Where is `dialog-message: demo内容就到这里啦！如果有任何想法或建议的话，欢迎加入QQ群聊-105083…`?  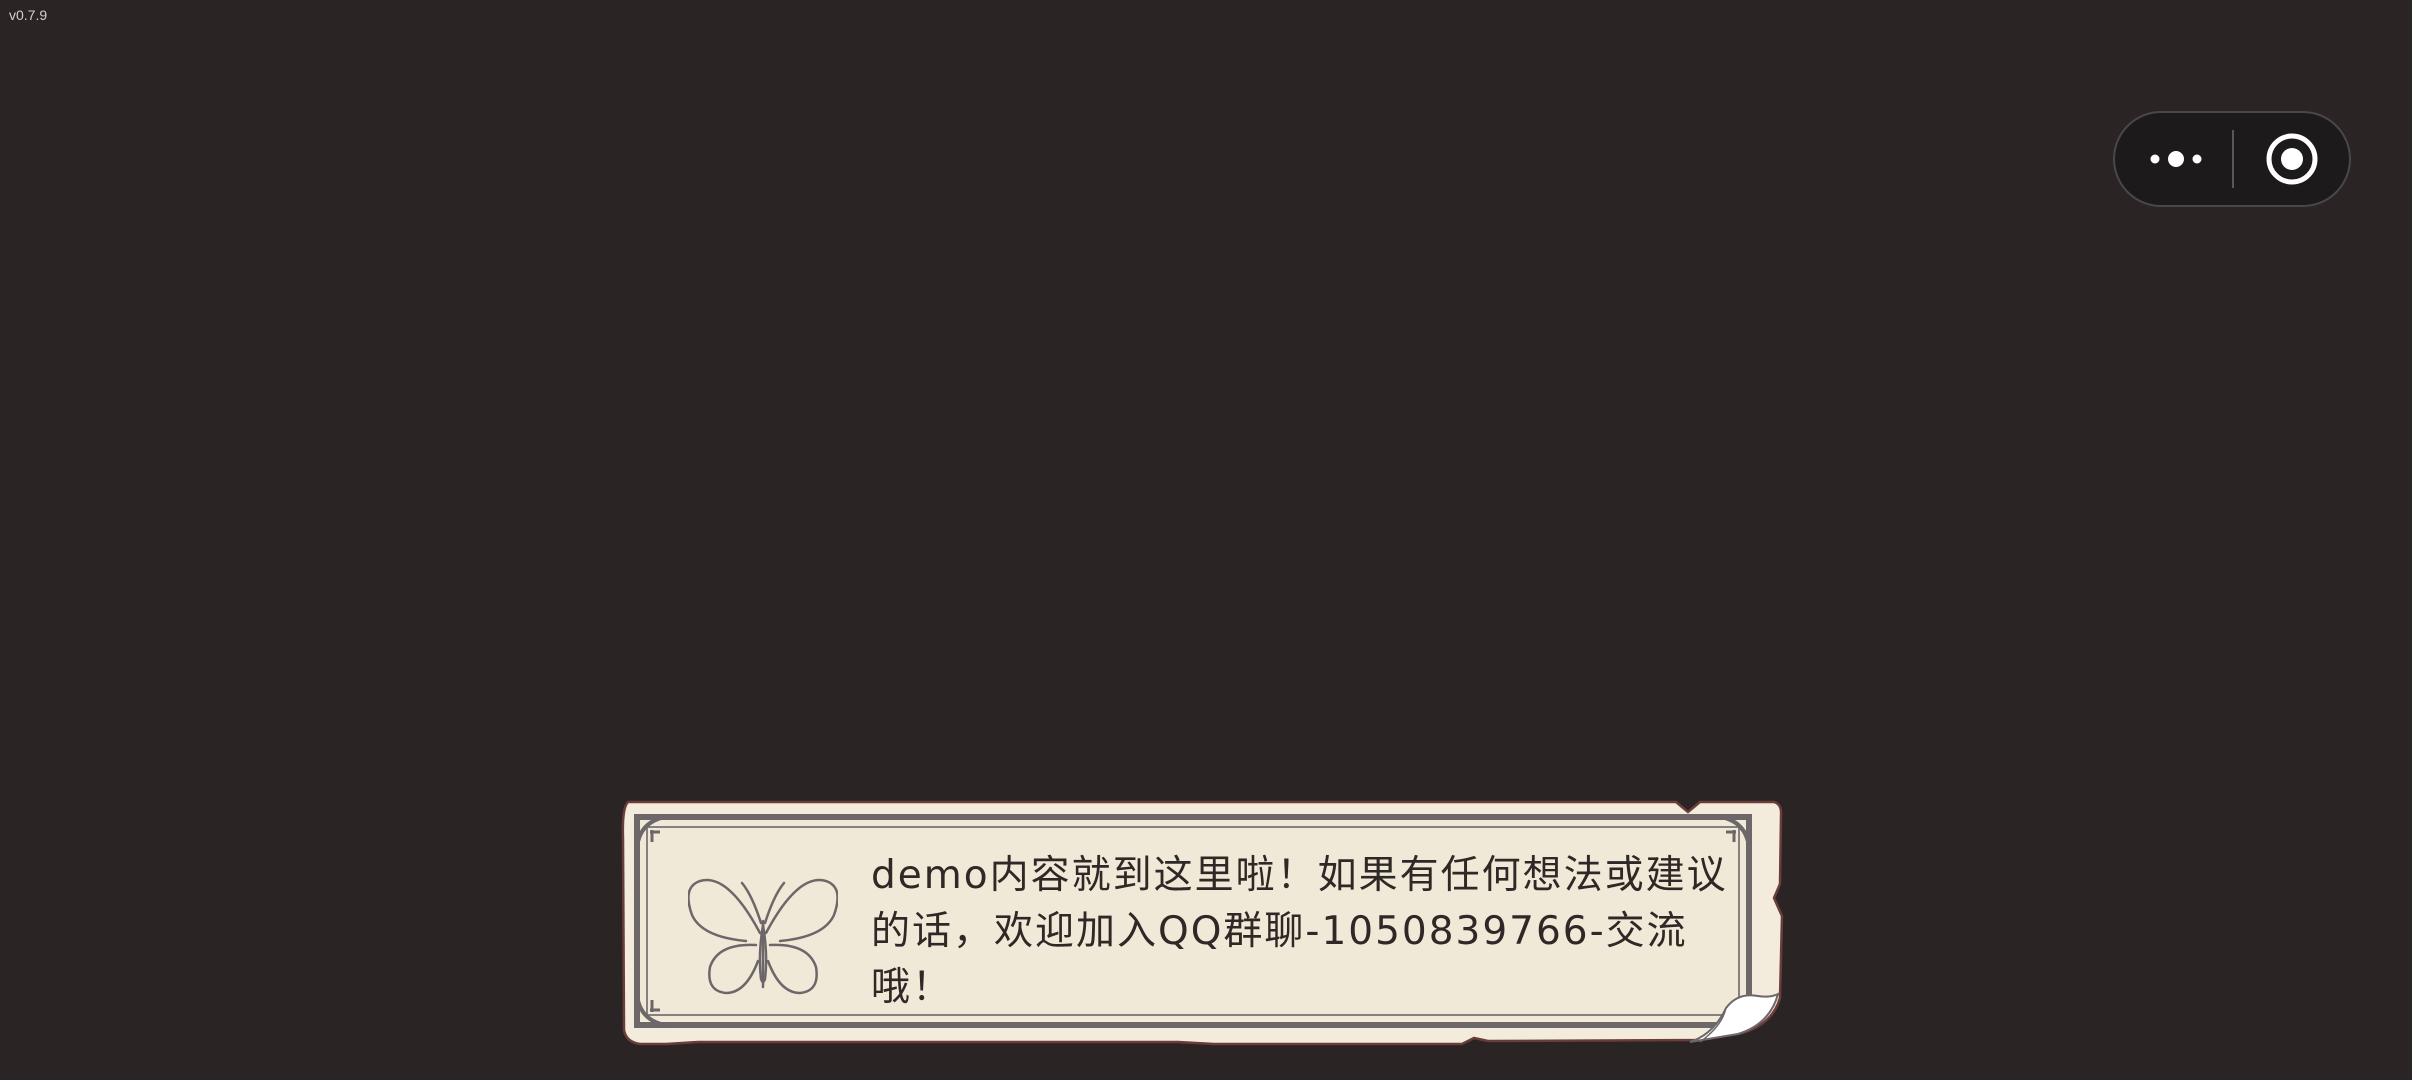
dialog-message: demo内容就到这里啦！如果有任何想法或建议的话，欢迎加入QQ群聊-105083… is located at coordinates (1299, 931).